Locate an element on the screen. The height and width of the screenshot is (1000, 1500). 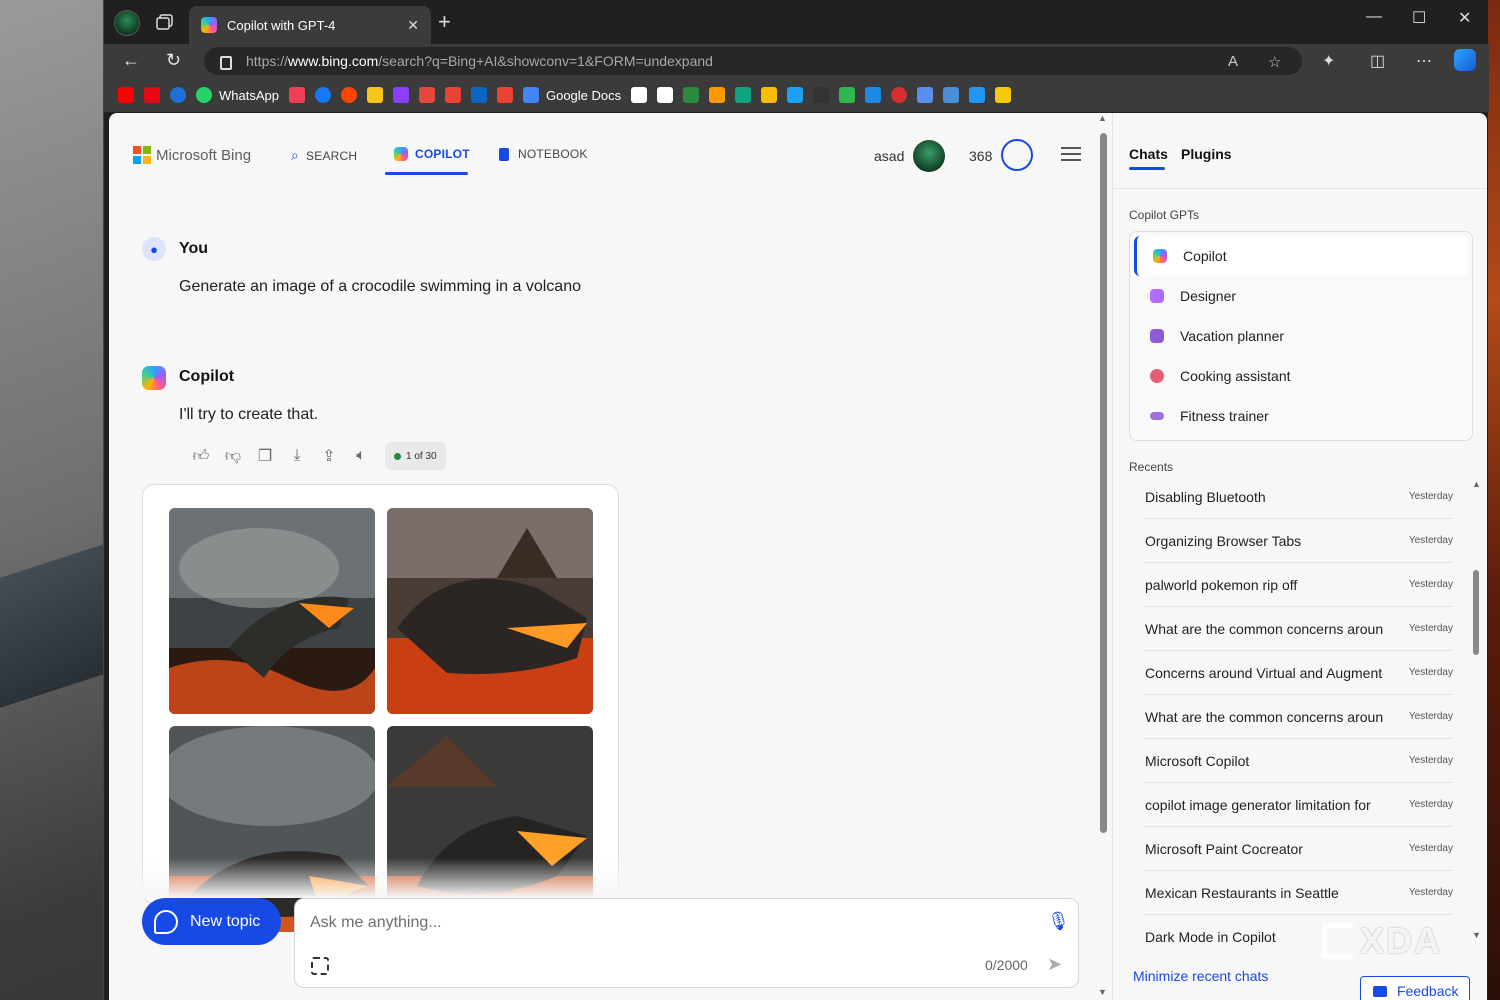
recent-chat-time: Yesterday is located at coordinates (1430, 892).